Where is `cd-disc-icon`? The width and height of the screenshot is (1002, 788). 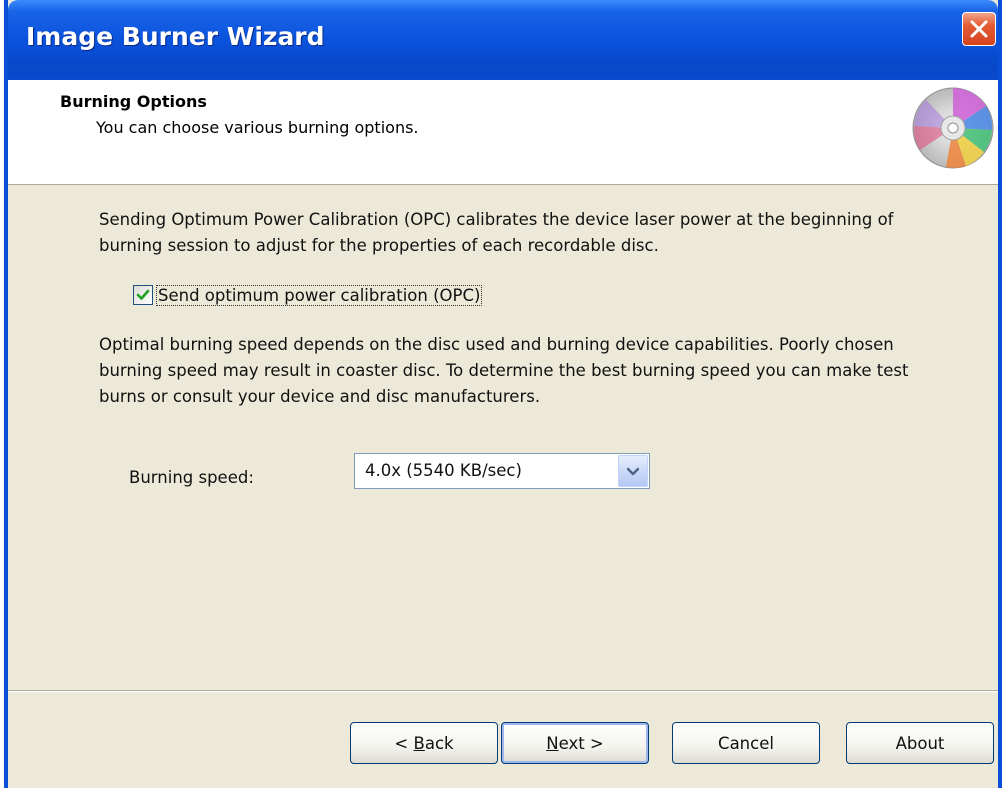 cd-disc-icon is located at coordinates (953, 128).